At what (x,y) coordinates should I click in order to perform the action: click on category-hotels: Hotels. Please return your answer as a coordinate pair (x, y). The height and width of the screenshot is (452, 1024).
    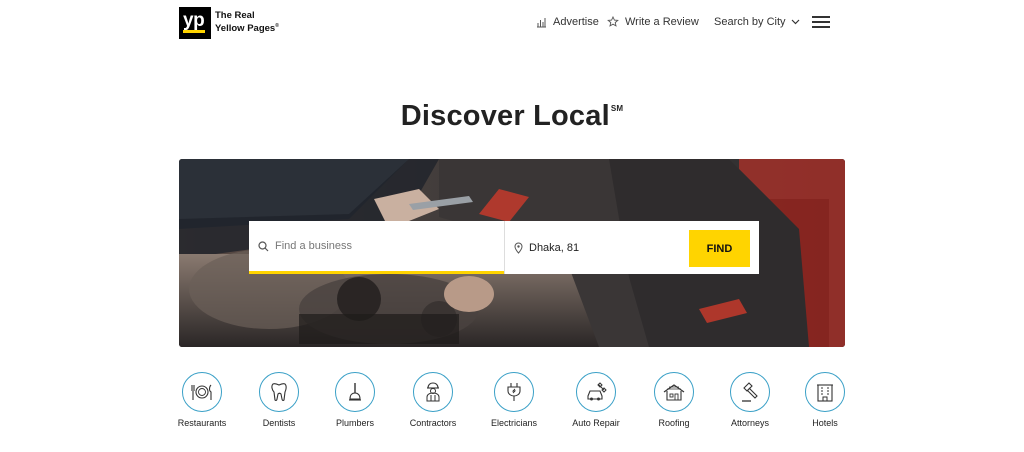
    Looking at the image, I should click on (825, 400).